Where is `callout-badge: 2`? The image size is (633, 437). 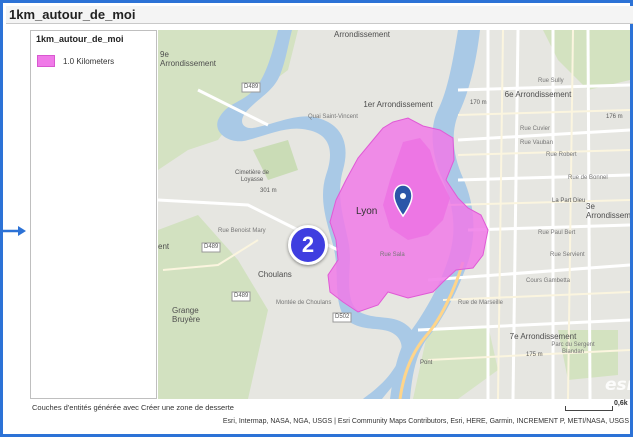
callout-badge: 2 is located at coordinates (308, 245).